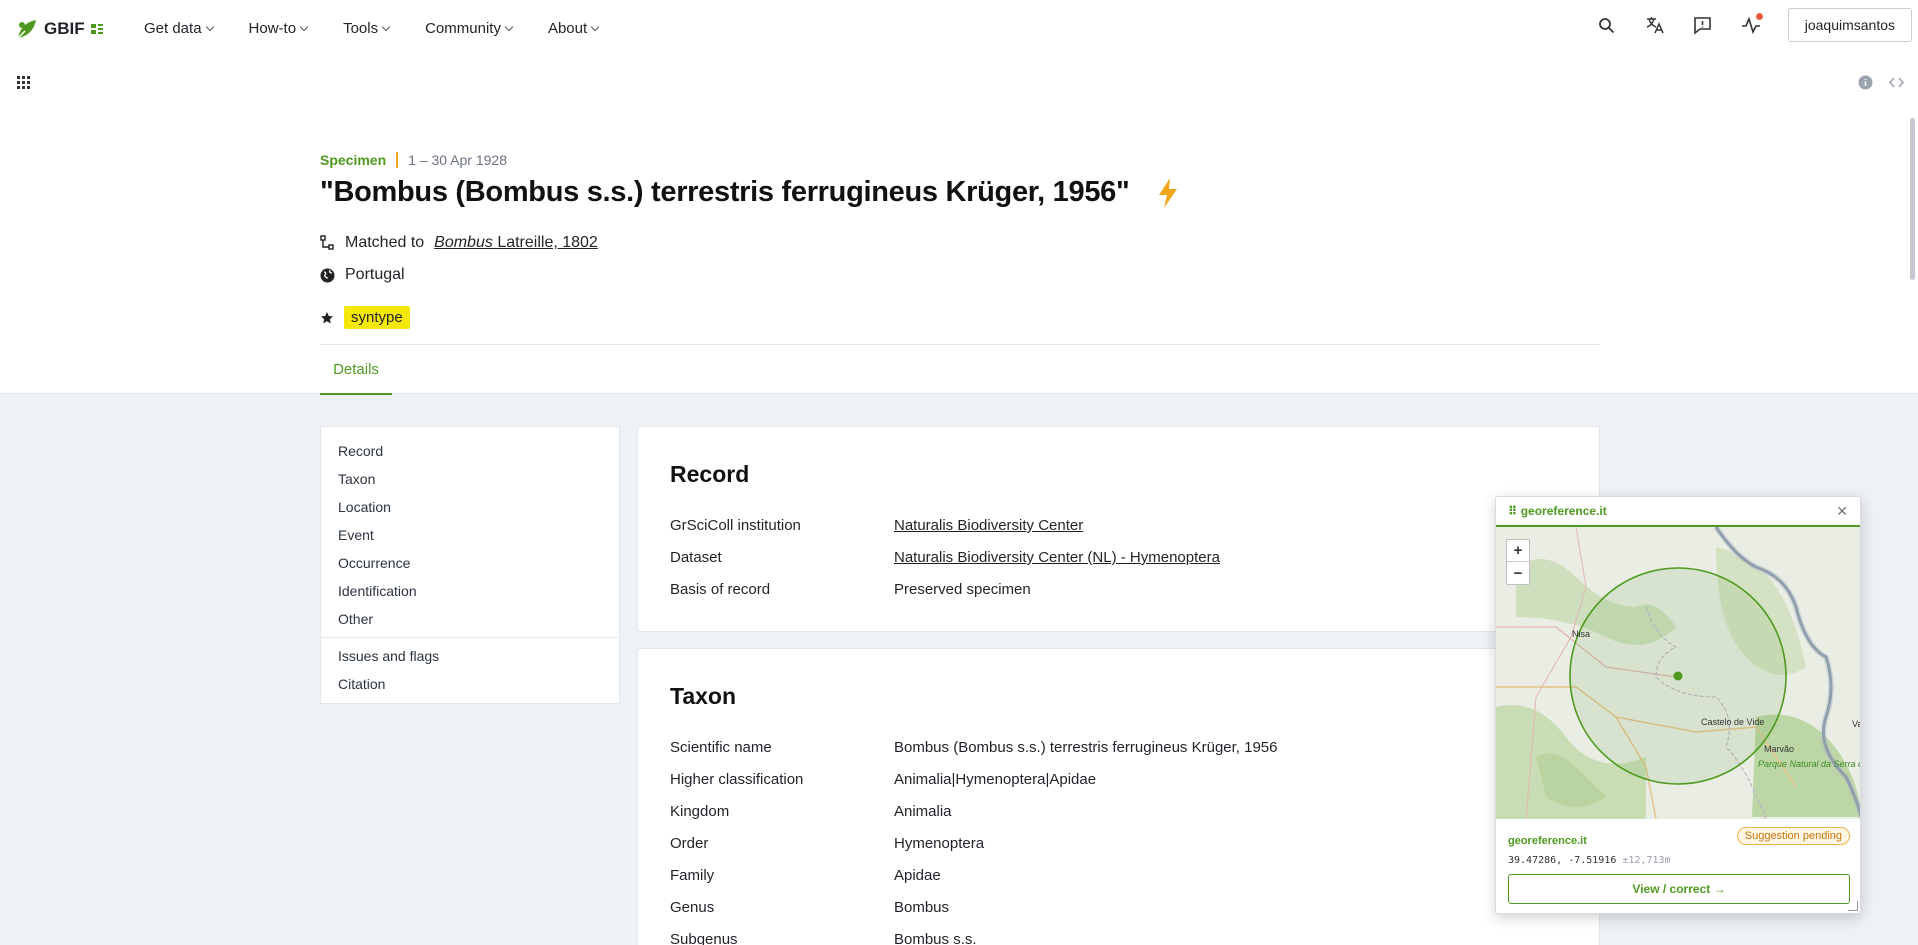  Describe the element at coordinates (935, 938) in the screenshot. I see `field-value: Bombus s.s.` at that location.